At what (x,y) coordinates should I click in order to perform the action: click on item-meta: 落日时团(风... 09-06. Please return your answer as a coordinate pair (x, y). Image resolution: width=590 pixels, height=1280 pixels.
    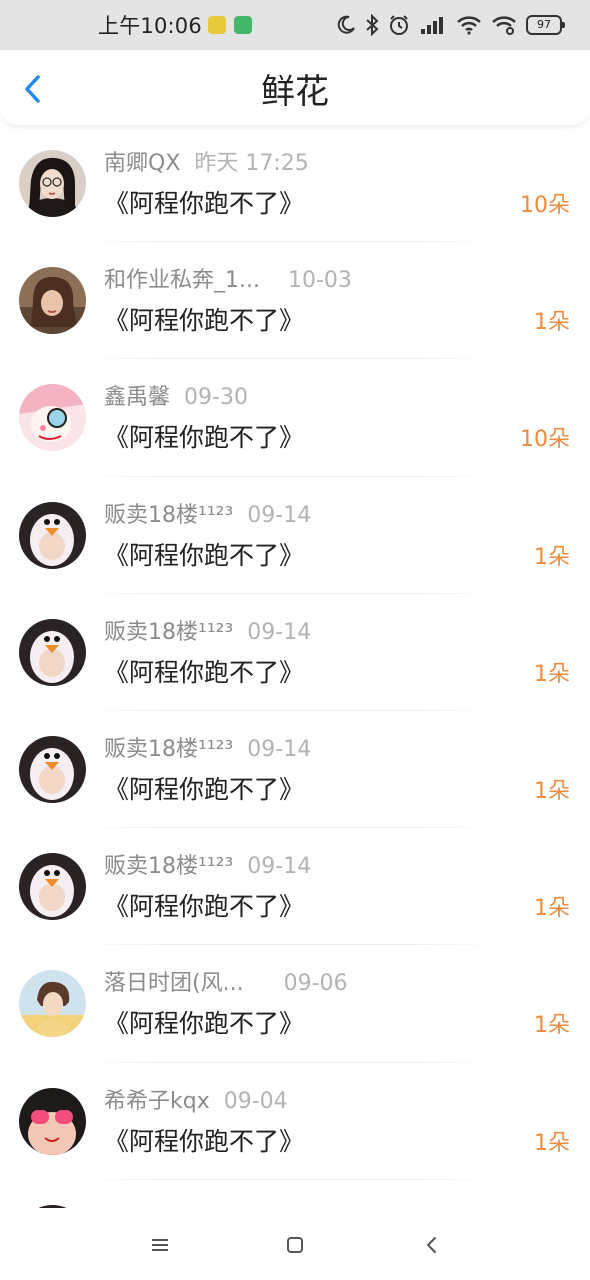
    Looking at the image, I should click on (226, 984).